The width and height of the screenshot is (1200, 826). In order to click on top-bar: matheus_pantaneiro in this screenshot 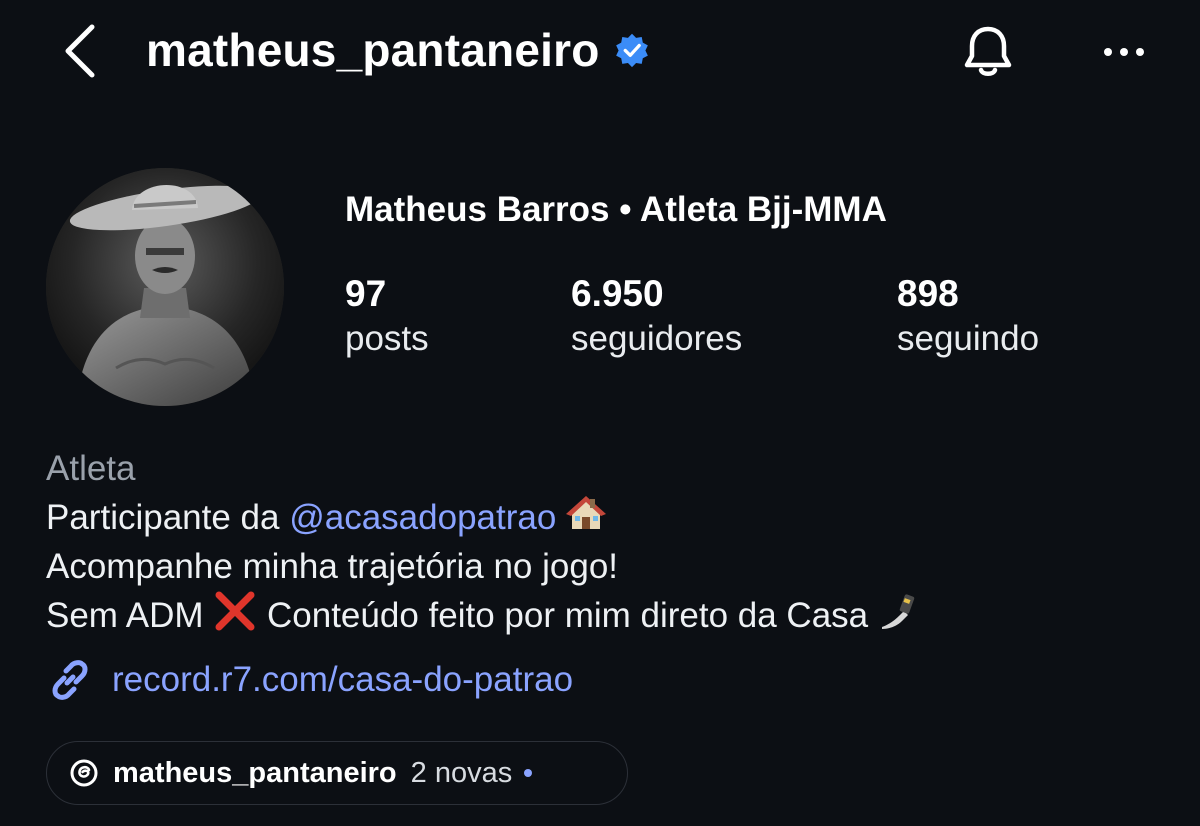, I will do `click(600, 50)`.